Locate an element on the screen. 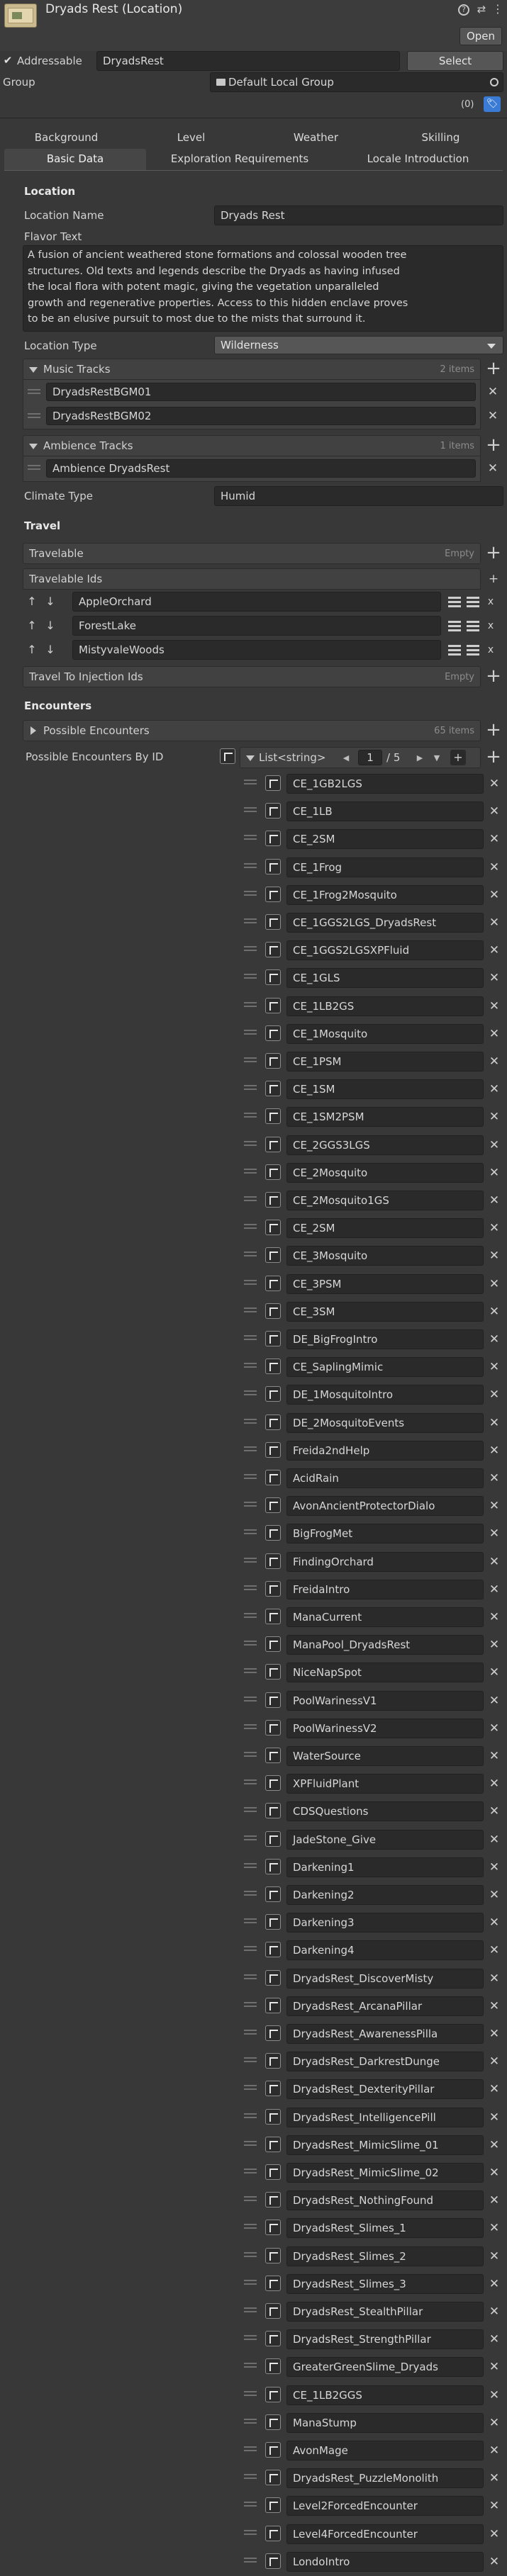 This screenshot has height=2576, width=507. encounter-id-field: CE_1LB2GS is located at coordinates (385, 1006).